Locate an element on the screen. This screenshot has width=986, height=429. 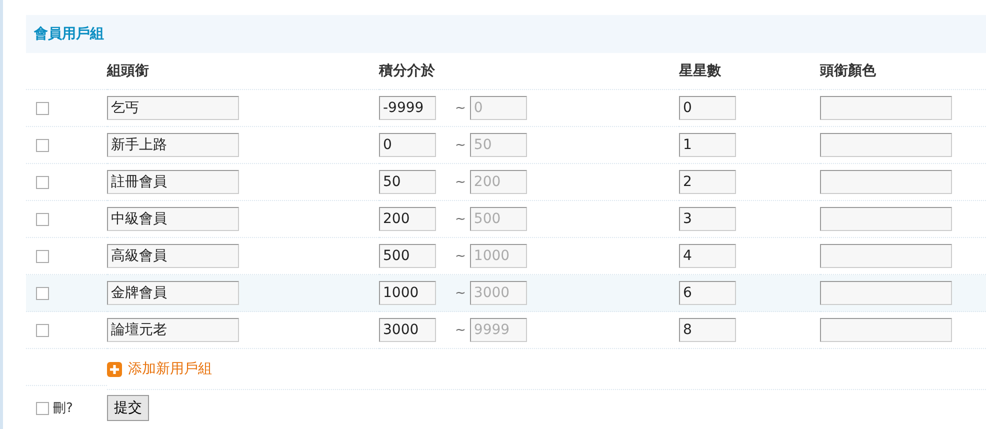
column-header: 頭銜顏色 is located at coordinates (848, 71).